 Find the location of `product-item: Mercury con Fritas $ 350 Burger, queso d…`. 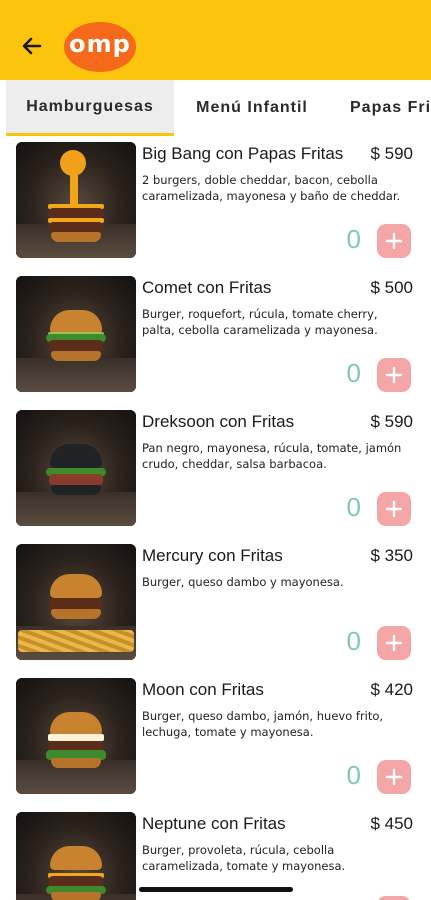

product-item: Mercury con Fritas $ 350 Burger, queso d… is located at coordinates (215, 609).